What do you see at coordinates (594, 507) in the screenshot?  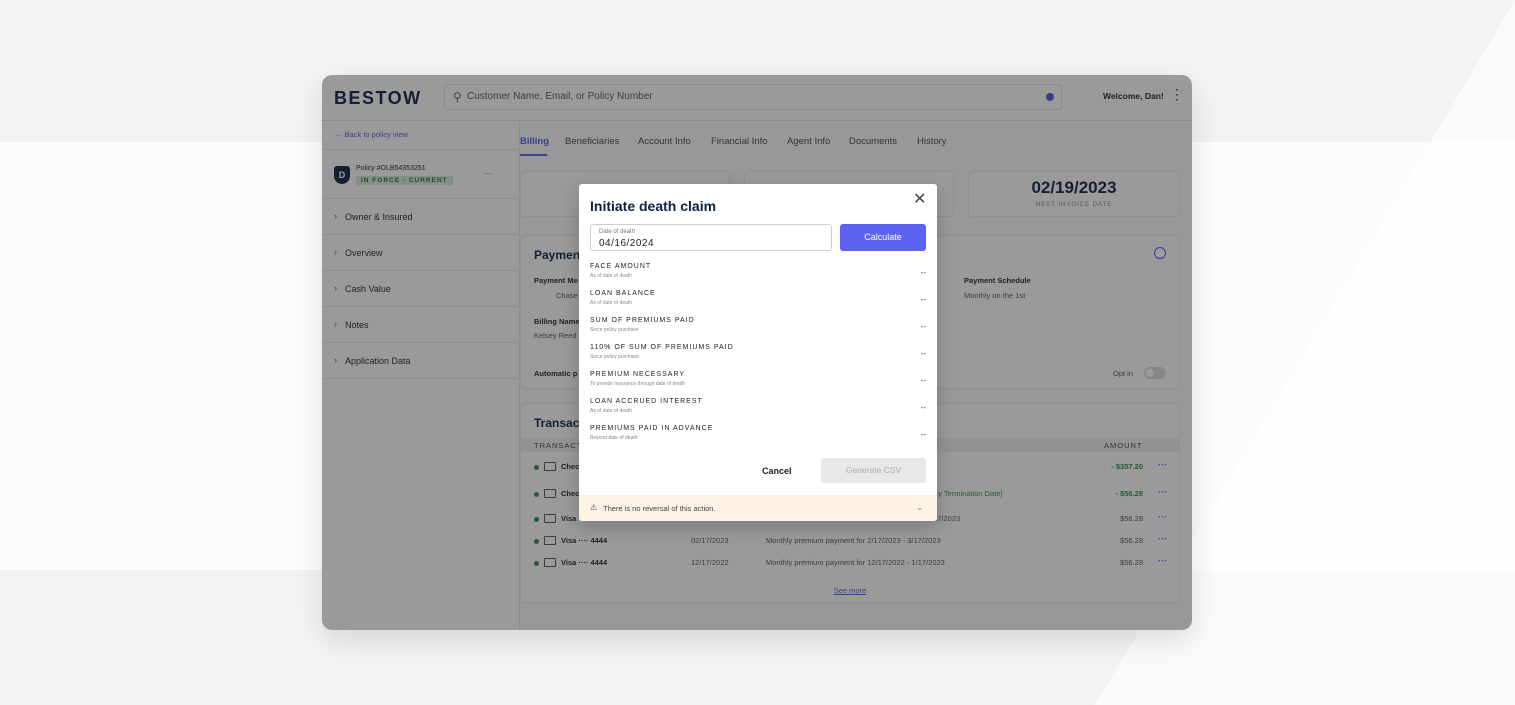 I see `warning-icon: ⚠` at bounding box center [594, 507].